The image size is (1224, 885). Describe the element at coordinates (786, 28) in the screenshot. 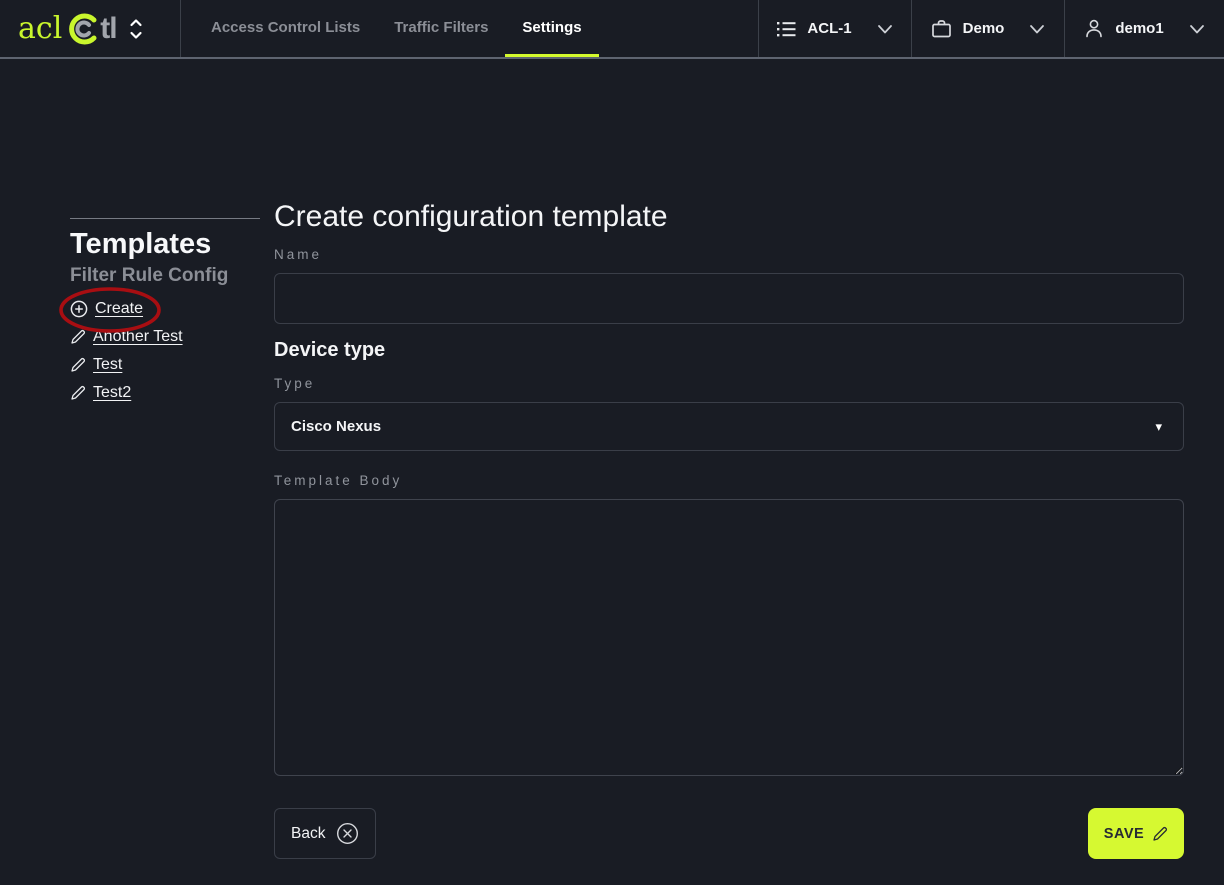

I see `list-icon` at that location.